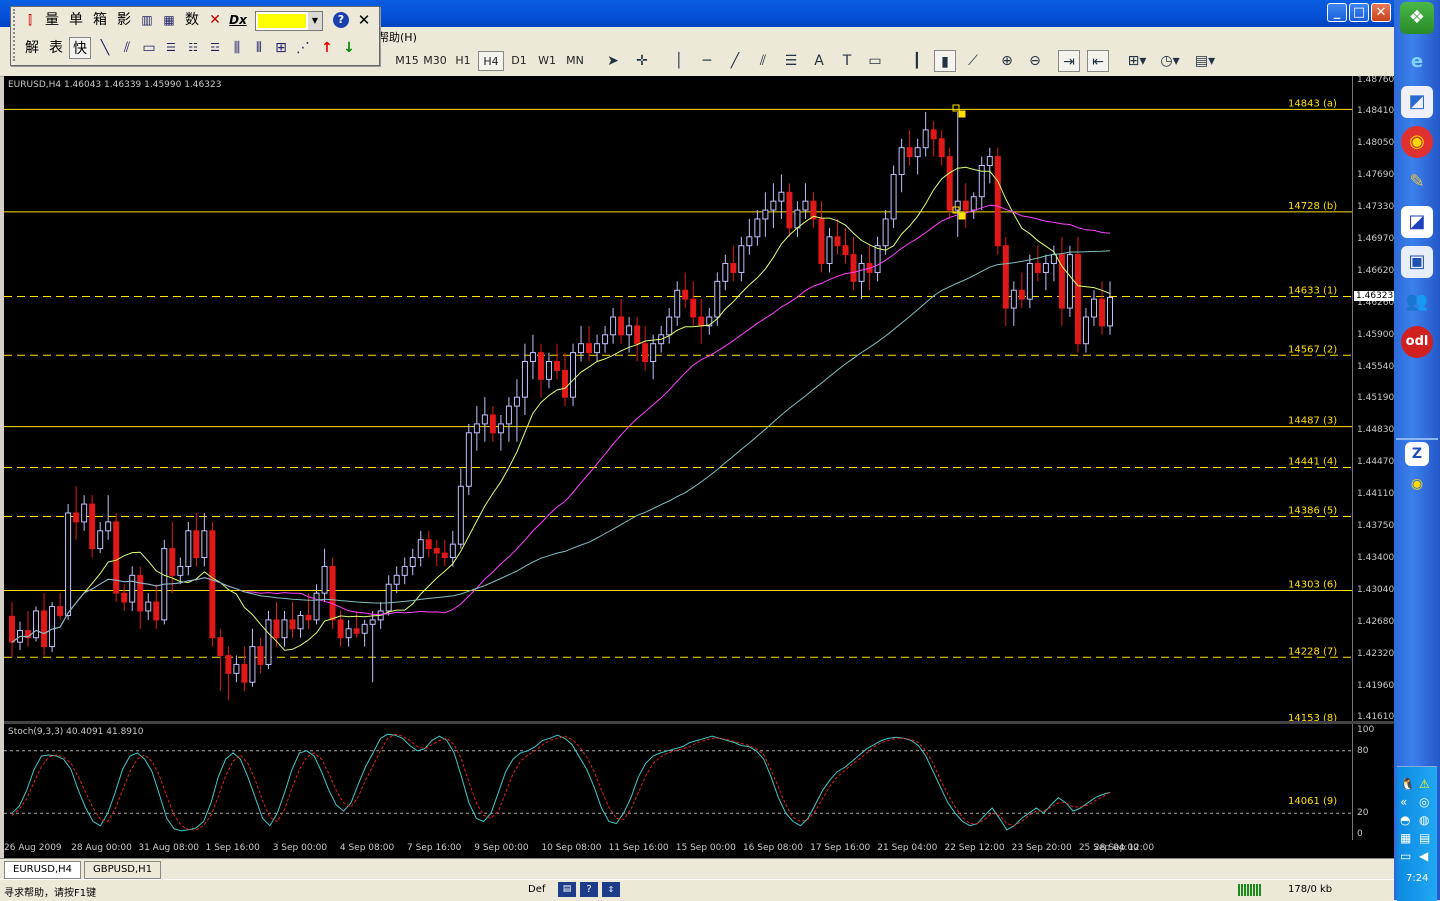 The height and width of the screenshot is (901, 1440). I want to click on tray-hat-icon: ◓, so click(1405, 820).